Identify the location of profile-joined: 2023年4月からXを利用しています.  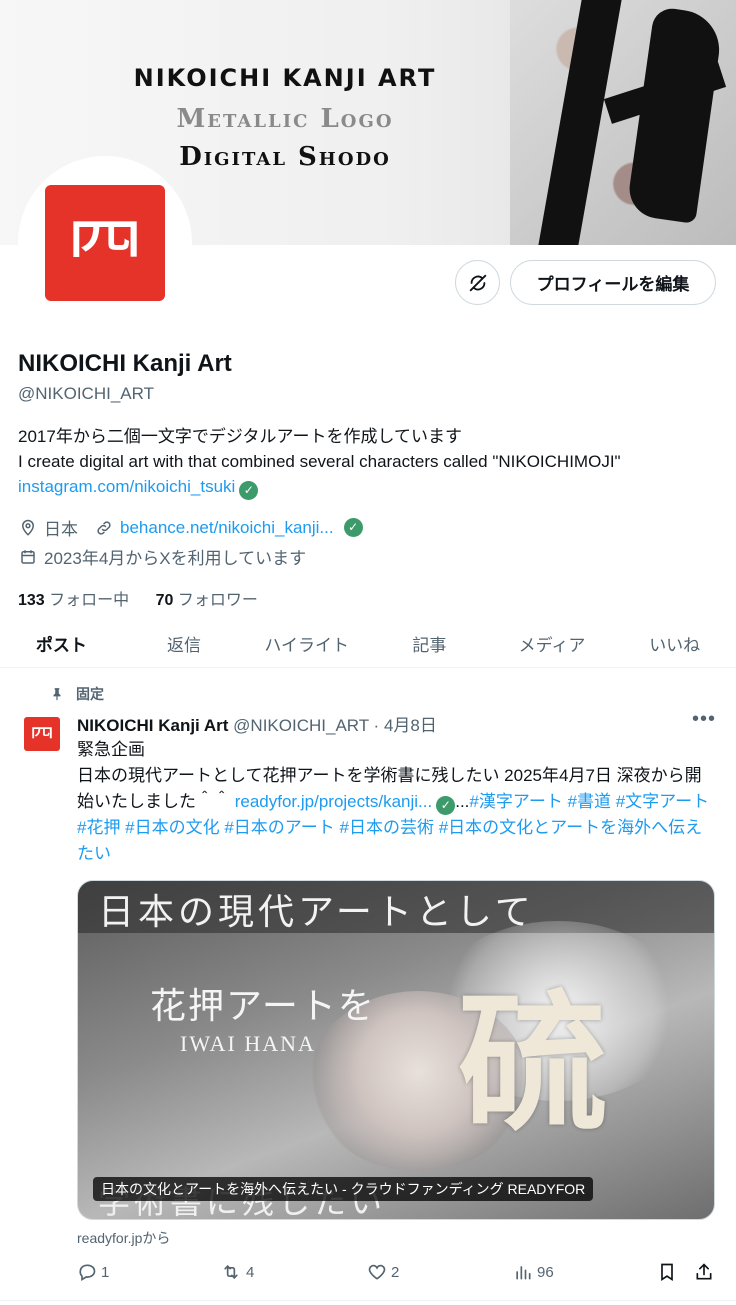
(162, 556).